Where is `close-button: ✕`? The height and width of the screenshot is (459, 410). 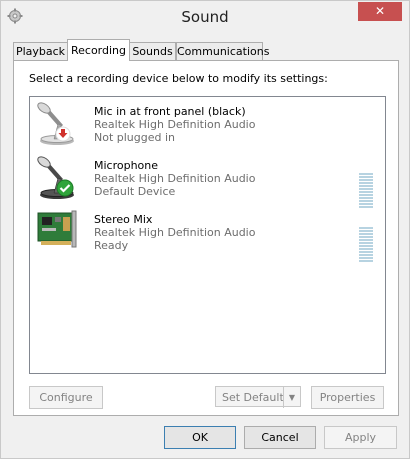
close-button: ✕ is located at coordinates (380, 11).